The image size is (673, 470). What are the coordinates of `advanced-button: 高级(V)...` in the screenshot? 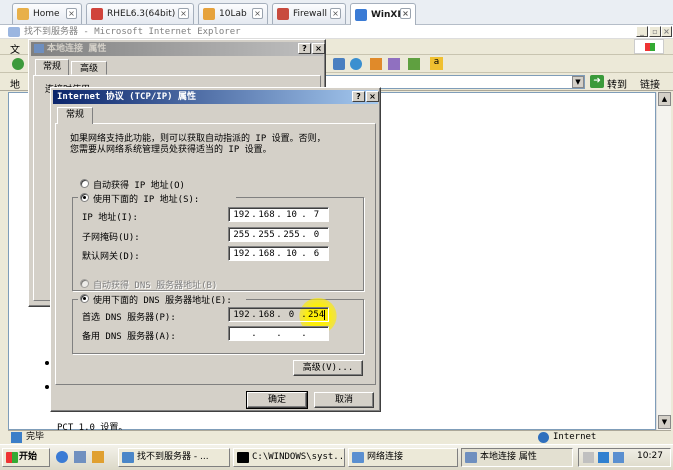 It's located at (328, 368).